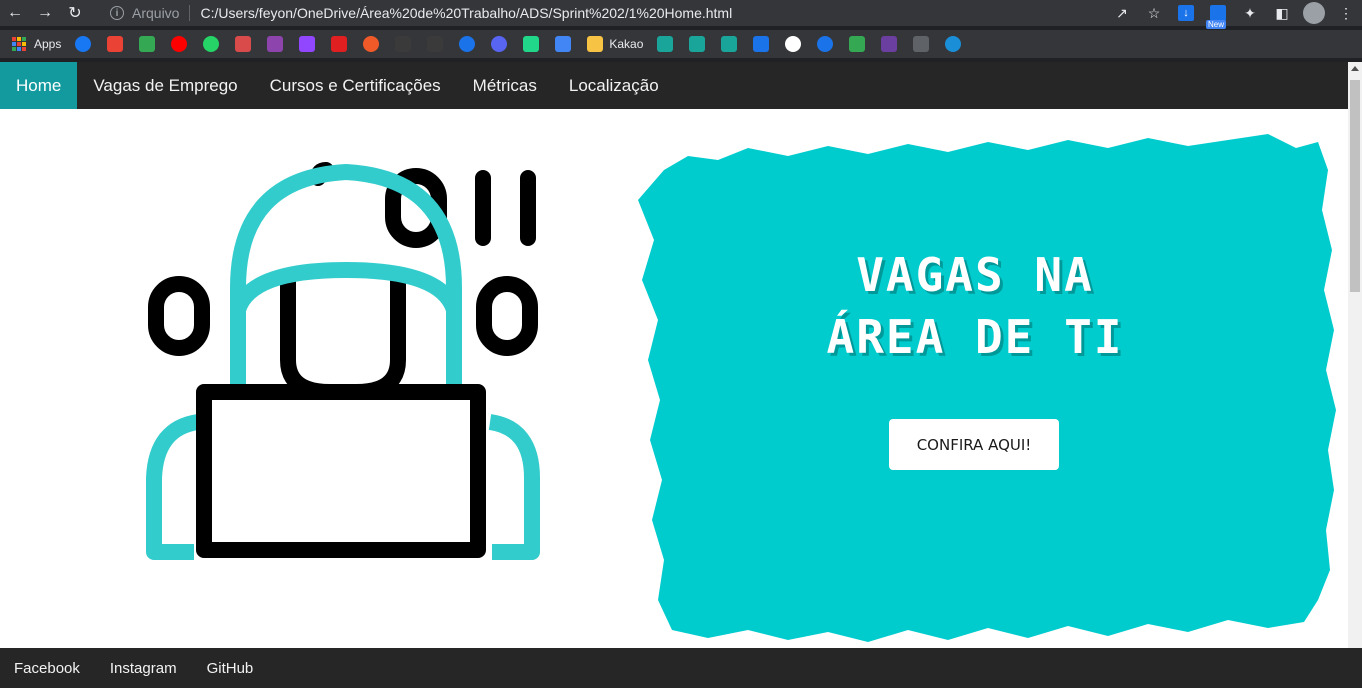 The width and height of the screenshot is (1362, 688). I want to click on puzzle-icon: ✦, so click(1250, 13).